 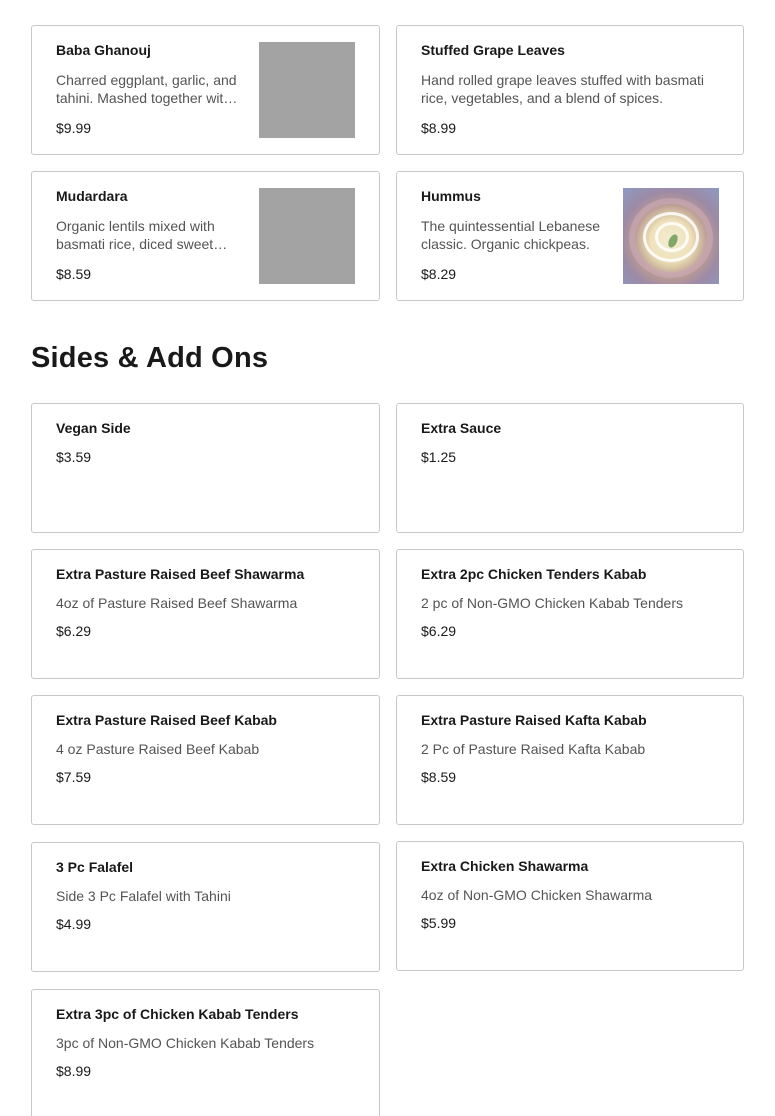 I want to click on hummus-photo, so click(x=671, y=236).